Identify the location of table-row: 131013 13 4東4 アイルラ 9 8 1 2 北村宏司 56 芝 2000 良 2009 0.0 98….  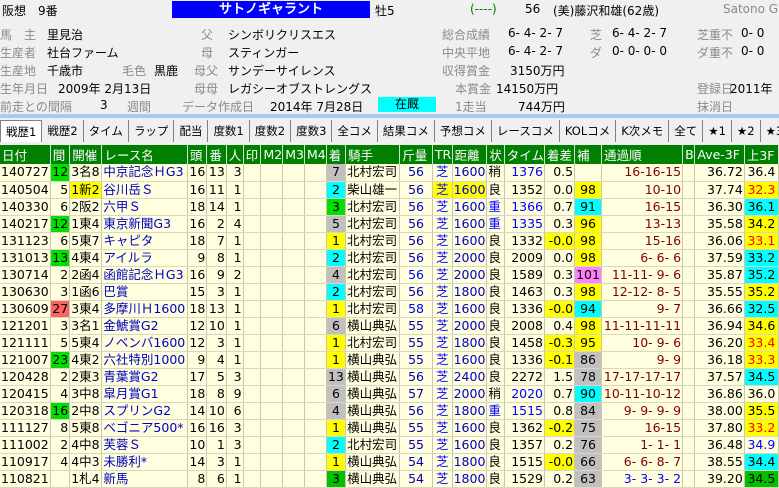
(389, 258).